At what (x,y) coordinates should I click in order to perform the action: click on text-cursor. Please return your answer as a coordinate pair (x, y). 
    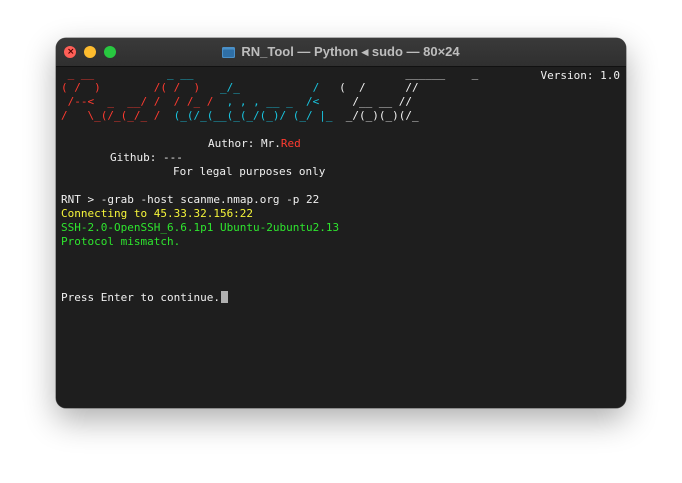
    Looking at the image, I should click on (224, 297).